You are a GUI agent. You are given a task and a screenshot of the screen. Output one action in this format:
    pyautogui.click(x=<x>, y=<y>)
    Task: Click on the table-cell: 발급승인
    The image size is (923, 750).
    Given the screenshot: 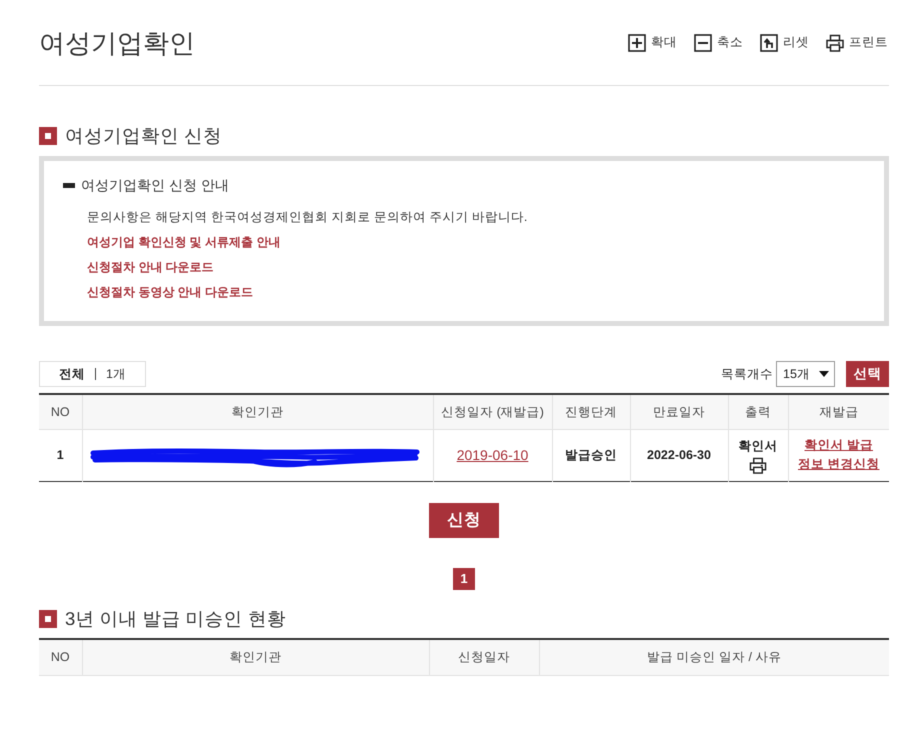 What is the action you would take?
    pyautogui.click(x=591, y=455)
    